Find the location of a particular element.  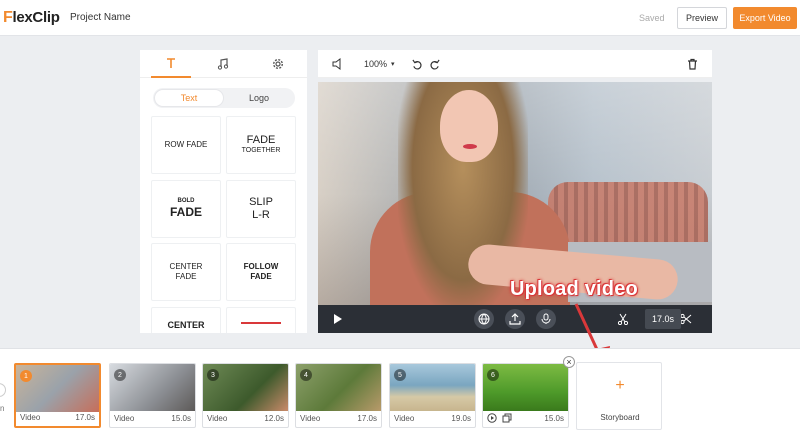

text-logo-toggle: Text Logo is located at coordinates (224, 98).